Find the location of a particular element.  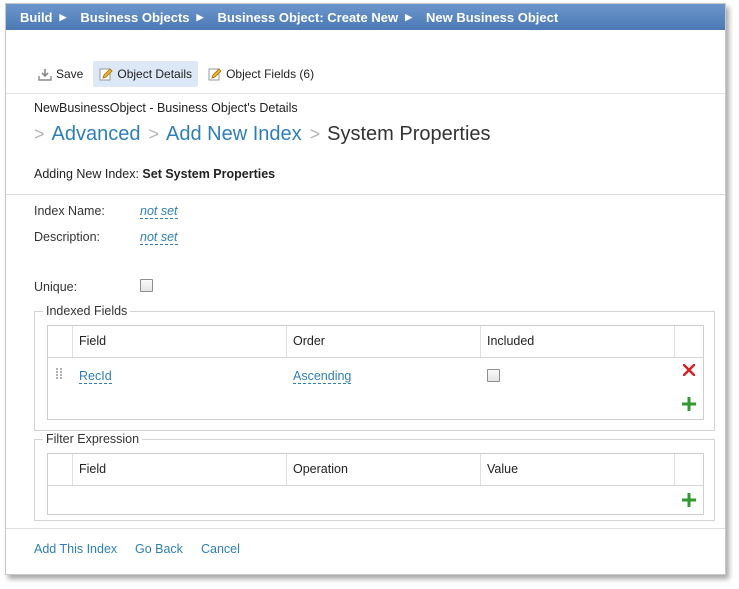

filter-expression-group: Filter Expression Field Operation Value is located at coordinates (374, 476).